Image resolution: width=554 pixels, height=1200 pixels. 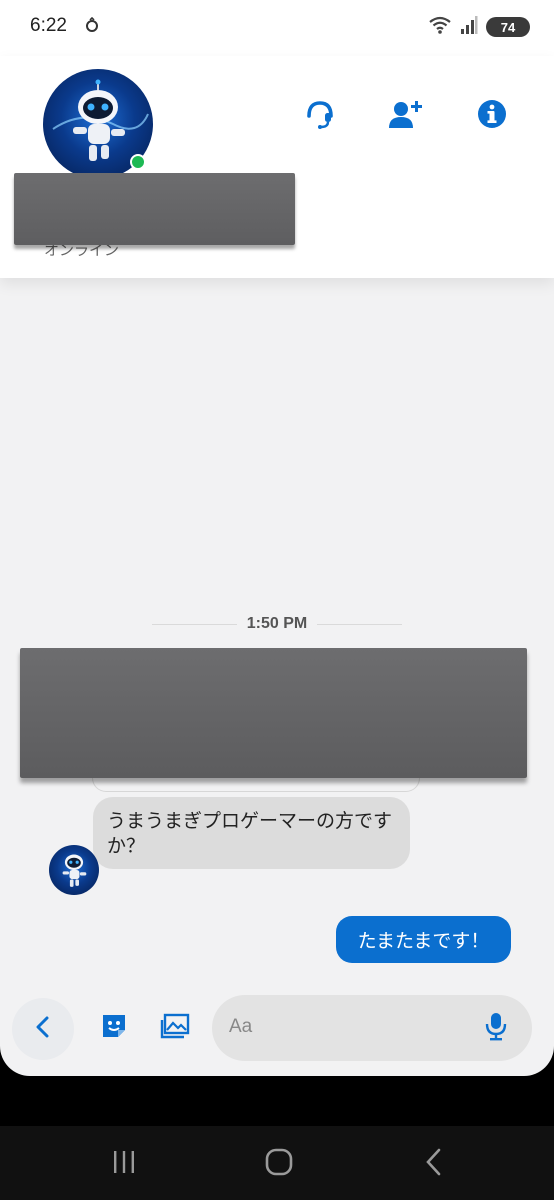 I want to click on sticker-button, so click(x=114, y=1028).